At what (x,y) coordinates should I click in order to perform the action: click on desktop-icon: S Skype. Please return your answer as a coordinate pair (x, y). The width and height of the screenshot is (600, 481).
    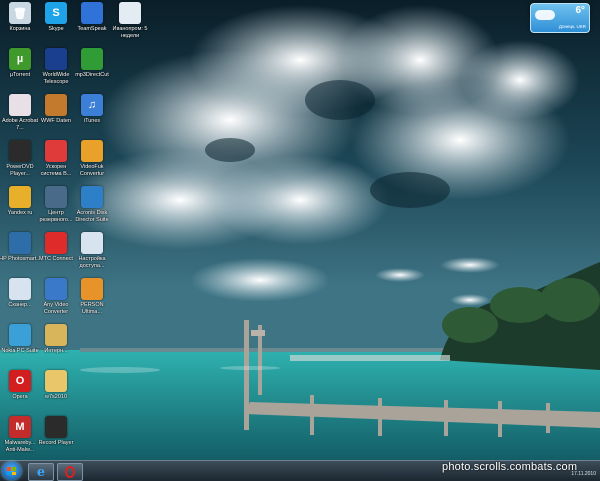
    Looking at the image, I should click on (56, 25).